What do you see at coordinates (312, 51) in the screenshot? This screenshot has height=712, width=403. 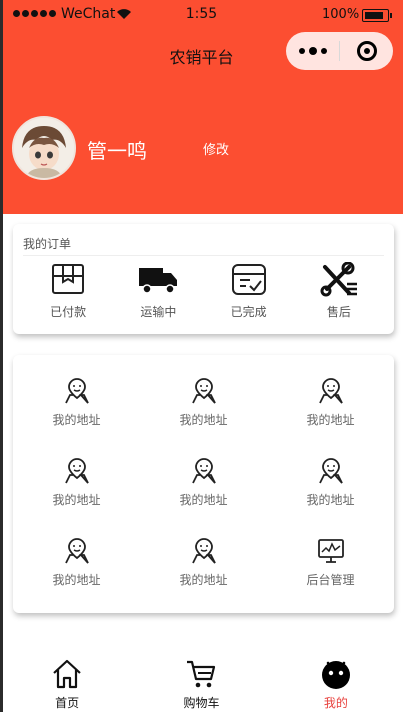 I see `more-icon` at bounding box center [312, 51].